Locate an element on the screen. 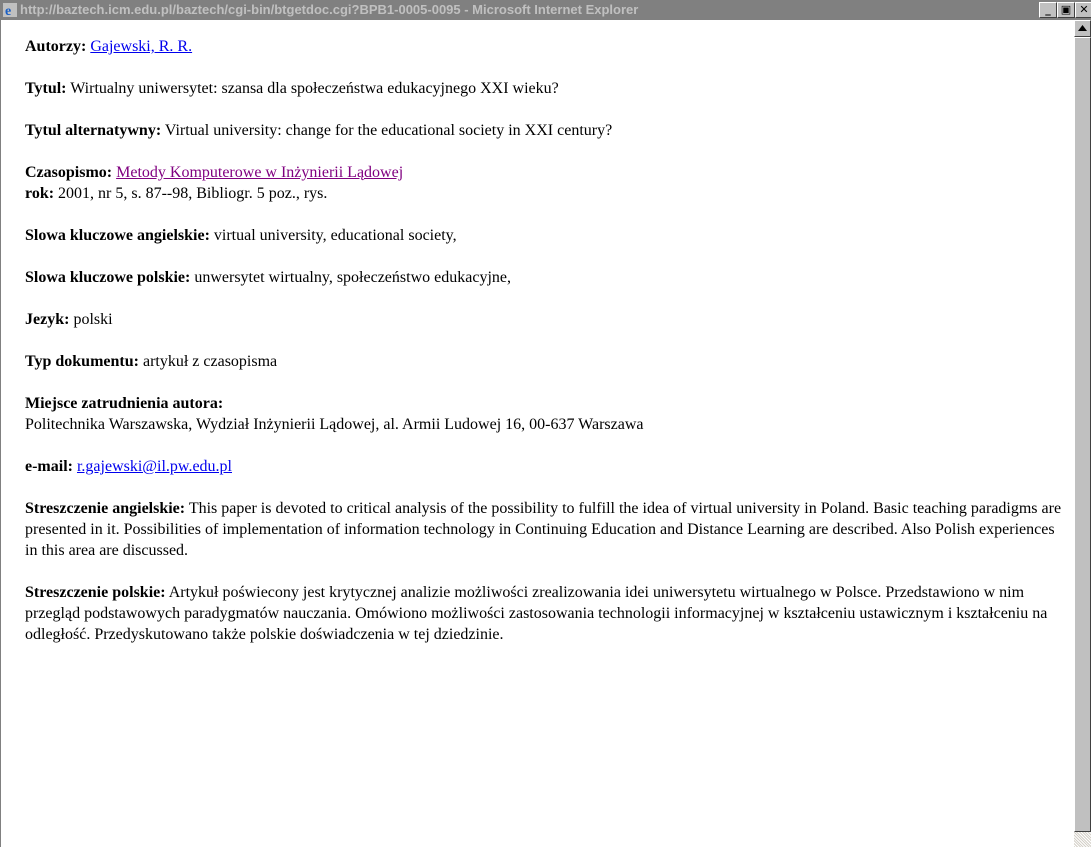 Image resolution: width=1091 pixels, height=847 pixels. keywords-pl-label: Slowa kluczowe polskie: is located at coordinates (108, 277).